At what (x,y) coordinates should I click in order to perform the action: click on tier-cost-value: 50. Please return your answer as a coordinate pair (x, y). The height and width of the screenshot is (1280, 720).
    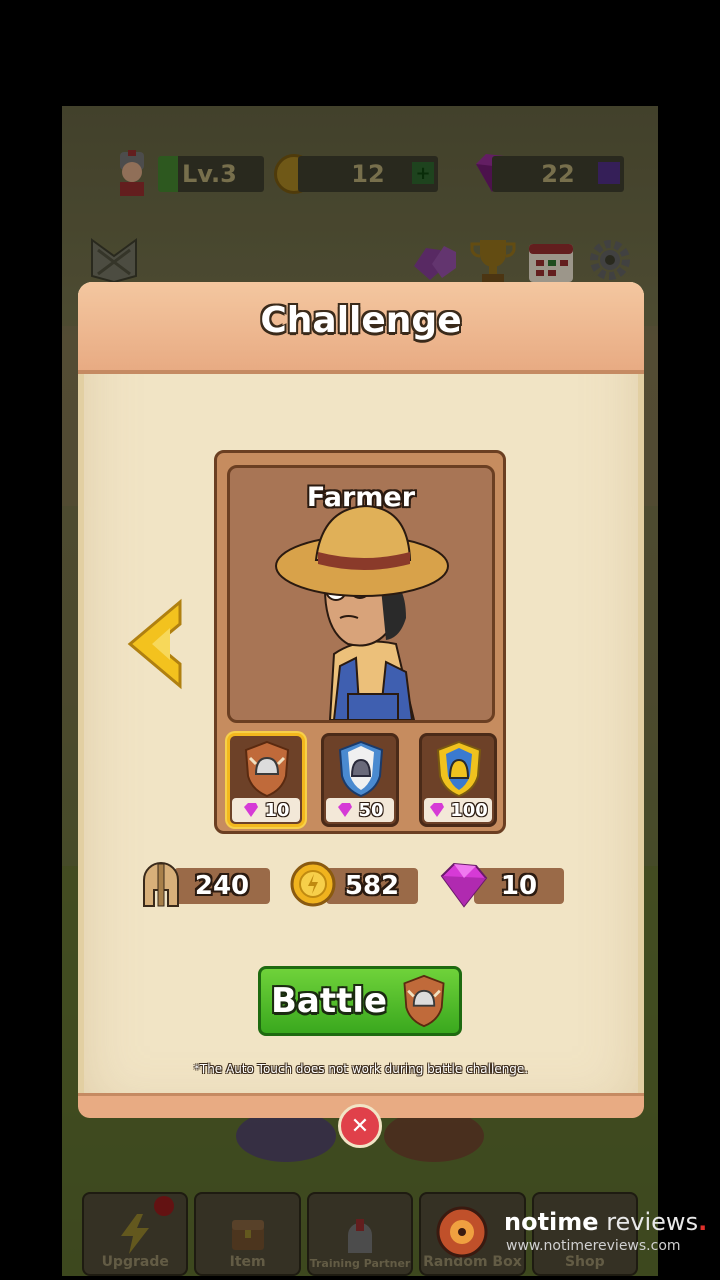
    Looking at the image, I should click on (371, 810).